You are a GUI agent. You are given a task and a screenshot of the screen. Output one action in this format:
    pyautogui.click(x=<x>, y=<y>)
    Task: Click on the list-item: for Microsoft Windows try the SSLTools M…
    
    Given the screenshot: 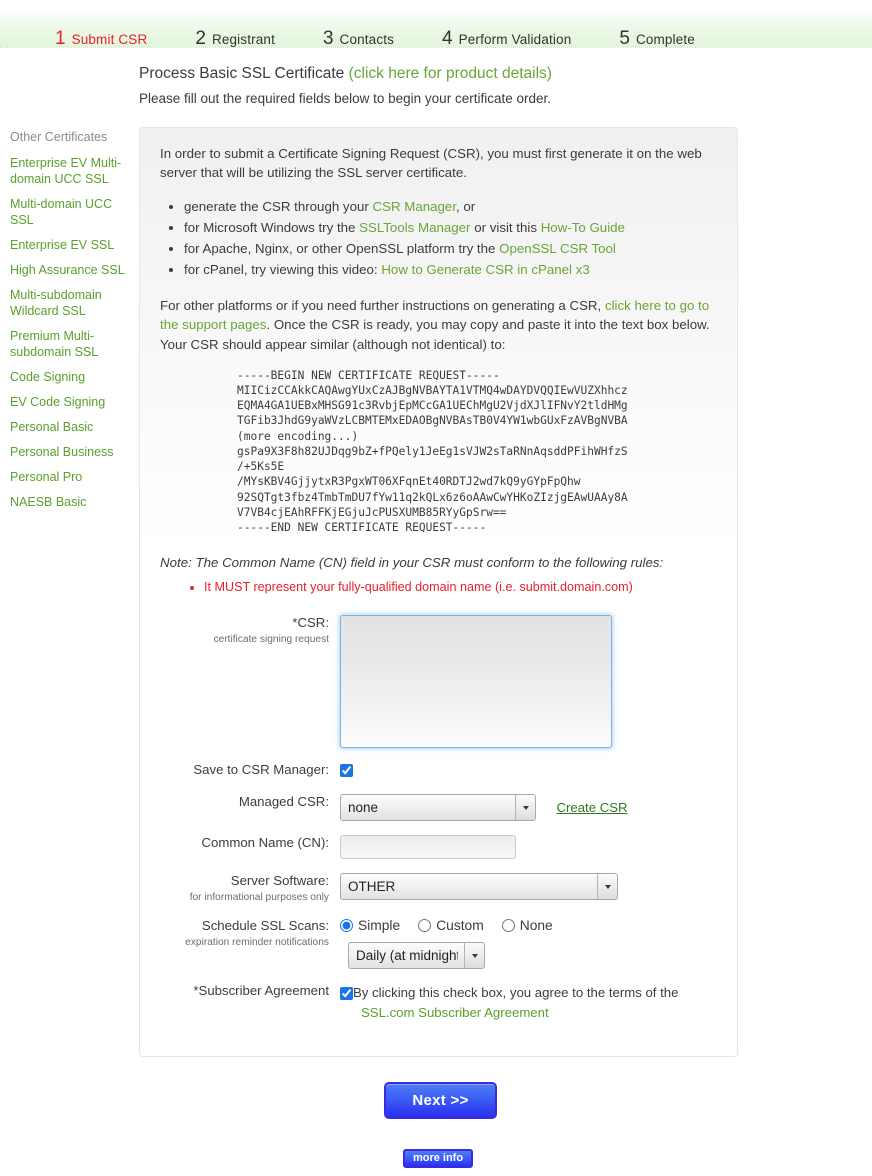 What is the action you would take?
    pyautogui.click(x=450, y=227)
    